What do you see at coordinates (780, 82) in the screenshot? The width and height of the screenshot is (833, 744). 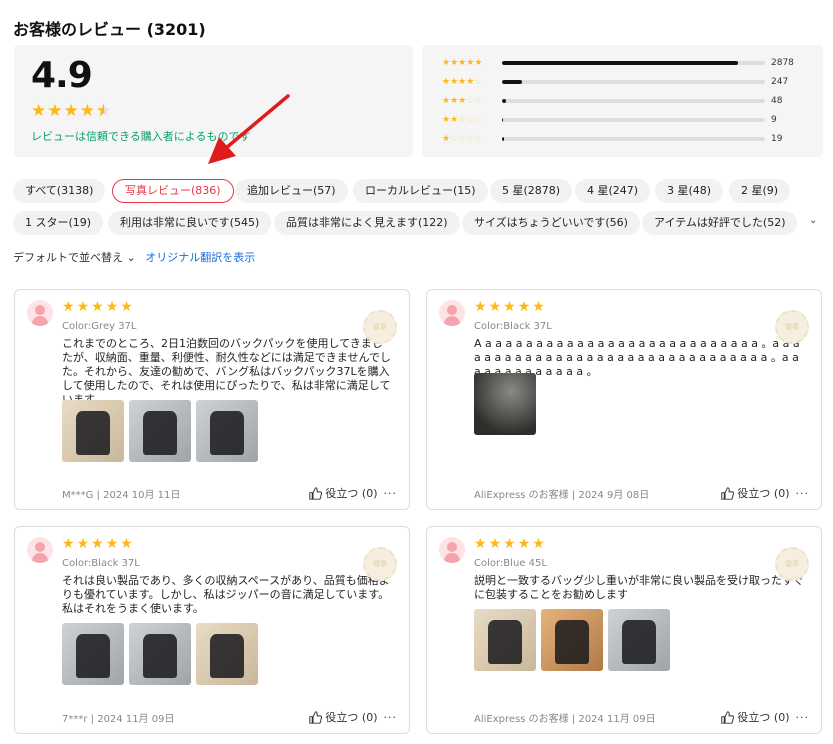 I see `distribution-count: 247` at bounding box center [780, 82].